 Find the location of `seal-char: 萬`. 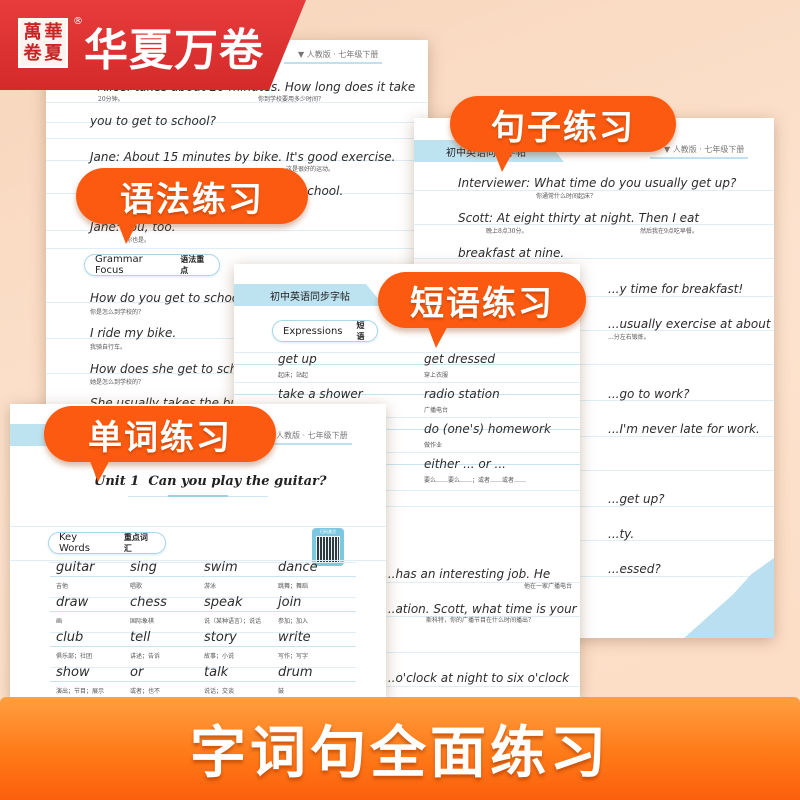

seal-char: 萬 is located at coordinates (32, 32).